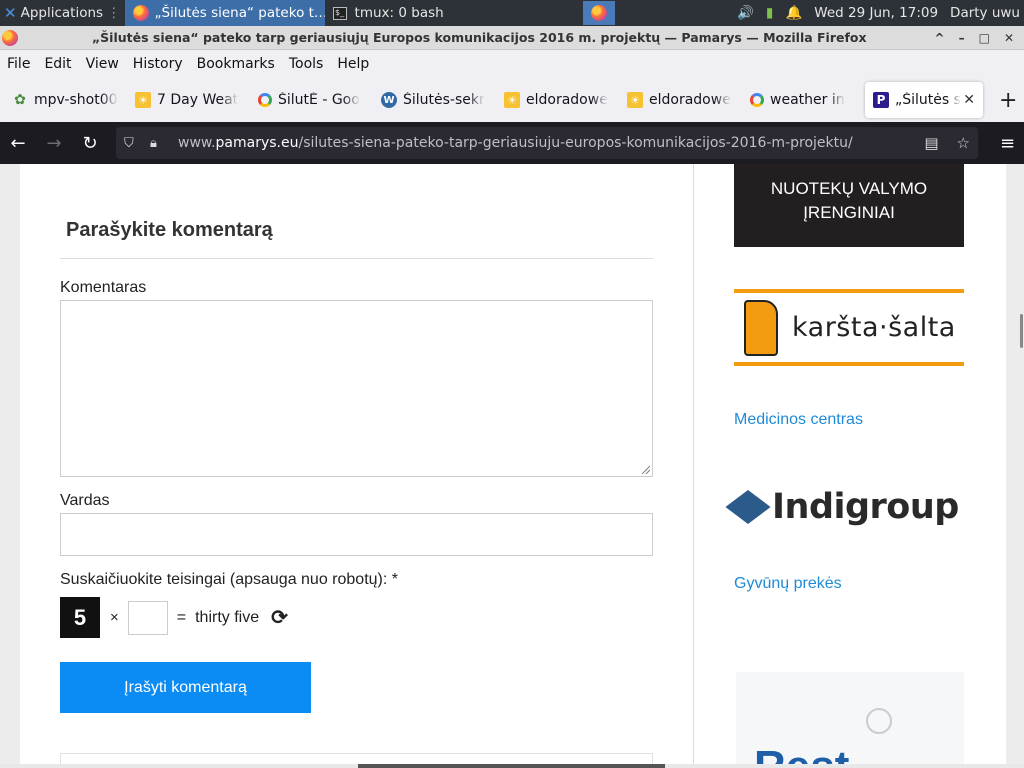 Image resolution: width=1024 pixels, height=768 pixels. Describe the element at coordinates (10, 13) in the screenshot. I see `xfce-icon: ✕` at that location.